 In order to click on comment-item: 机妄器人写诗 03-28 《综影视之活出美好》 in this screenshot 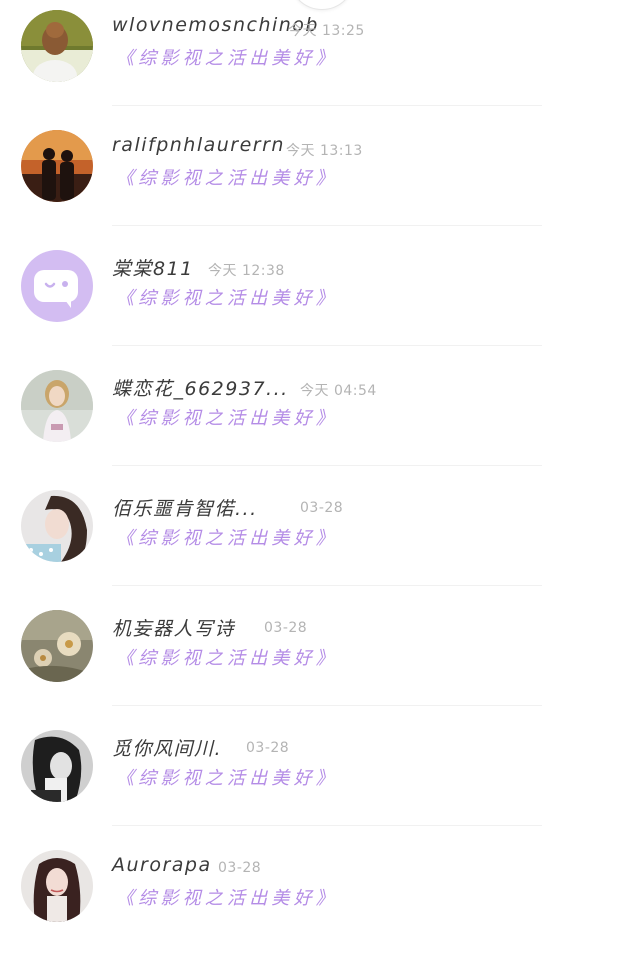, I will do `click(320, 659)`.